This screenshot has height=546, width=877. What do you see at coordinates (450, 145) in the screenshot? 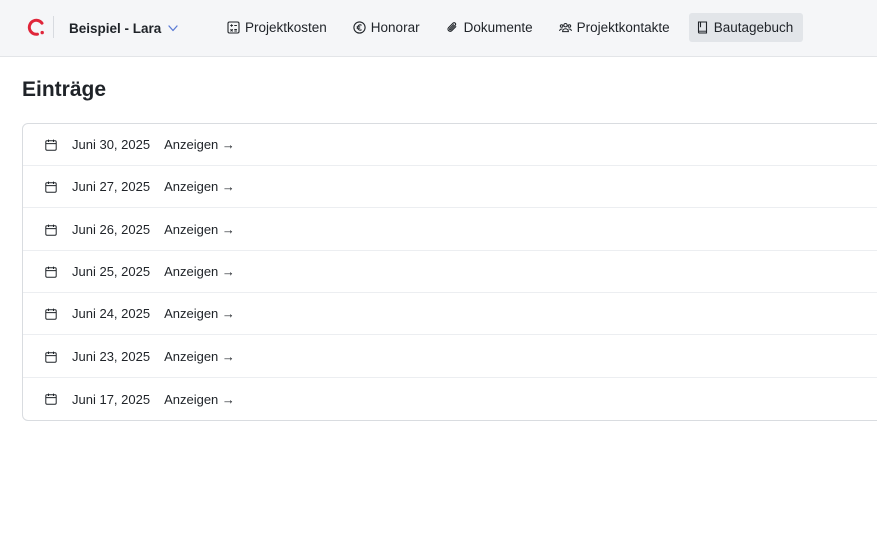
I see `list-item: Juni 30, 2025 Anzeigen →` at bounding box center [450, 145].